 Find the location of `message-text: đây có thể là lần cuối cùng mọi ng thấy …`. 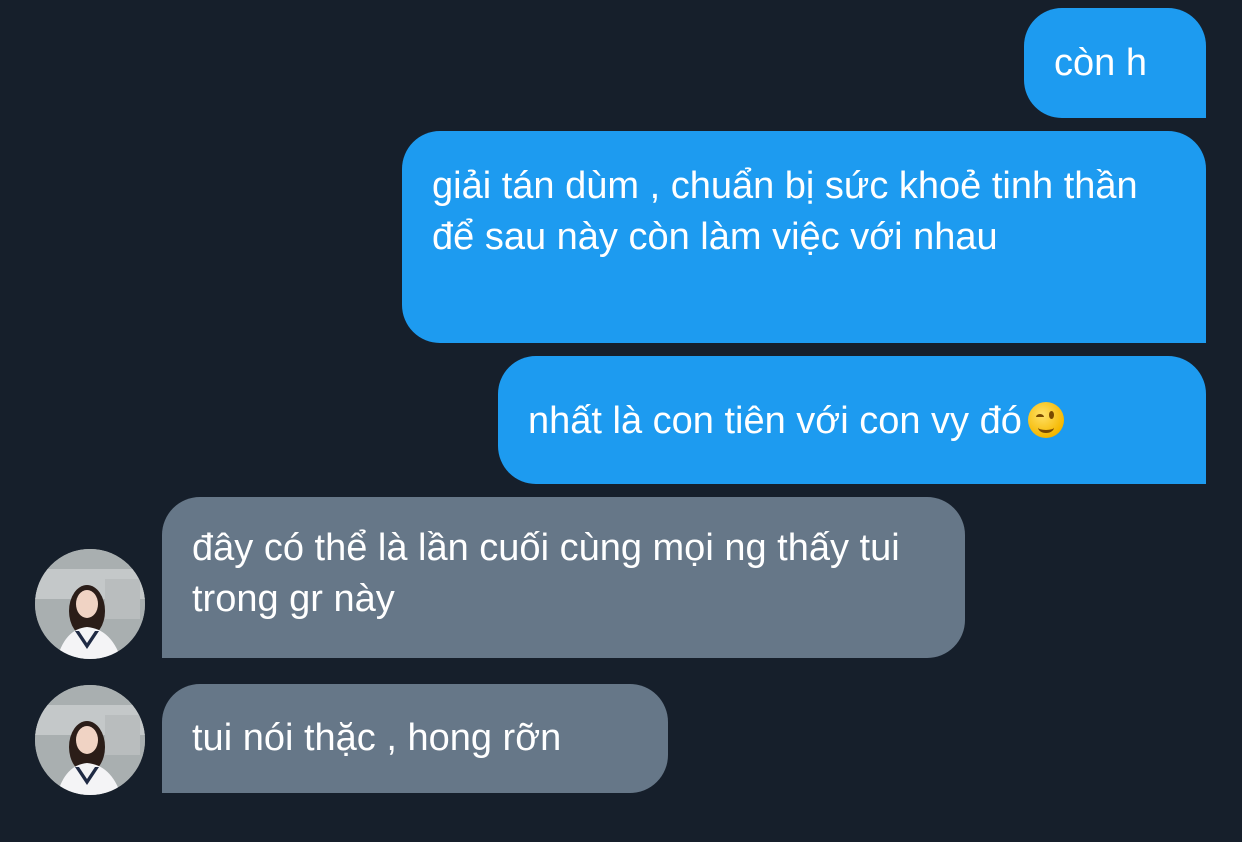

message-text: đây có thể là lần cuối cùng mọi ng thấy … is located at coordinates (546, 573).